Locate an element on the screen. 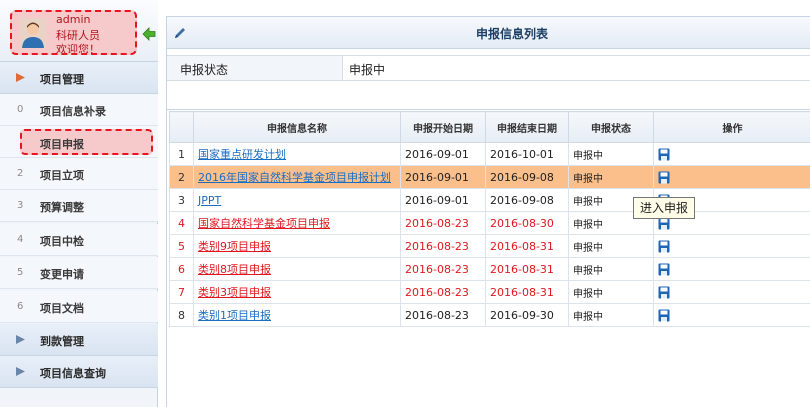  sidebar-item-number: 6 is located at coordinates (20, 306).